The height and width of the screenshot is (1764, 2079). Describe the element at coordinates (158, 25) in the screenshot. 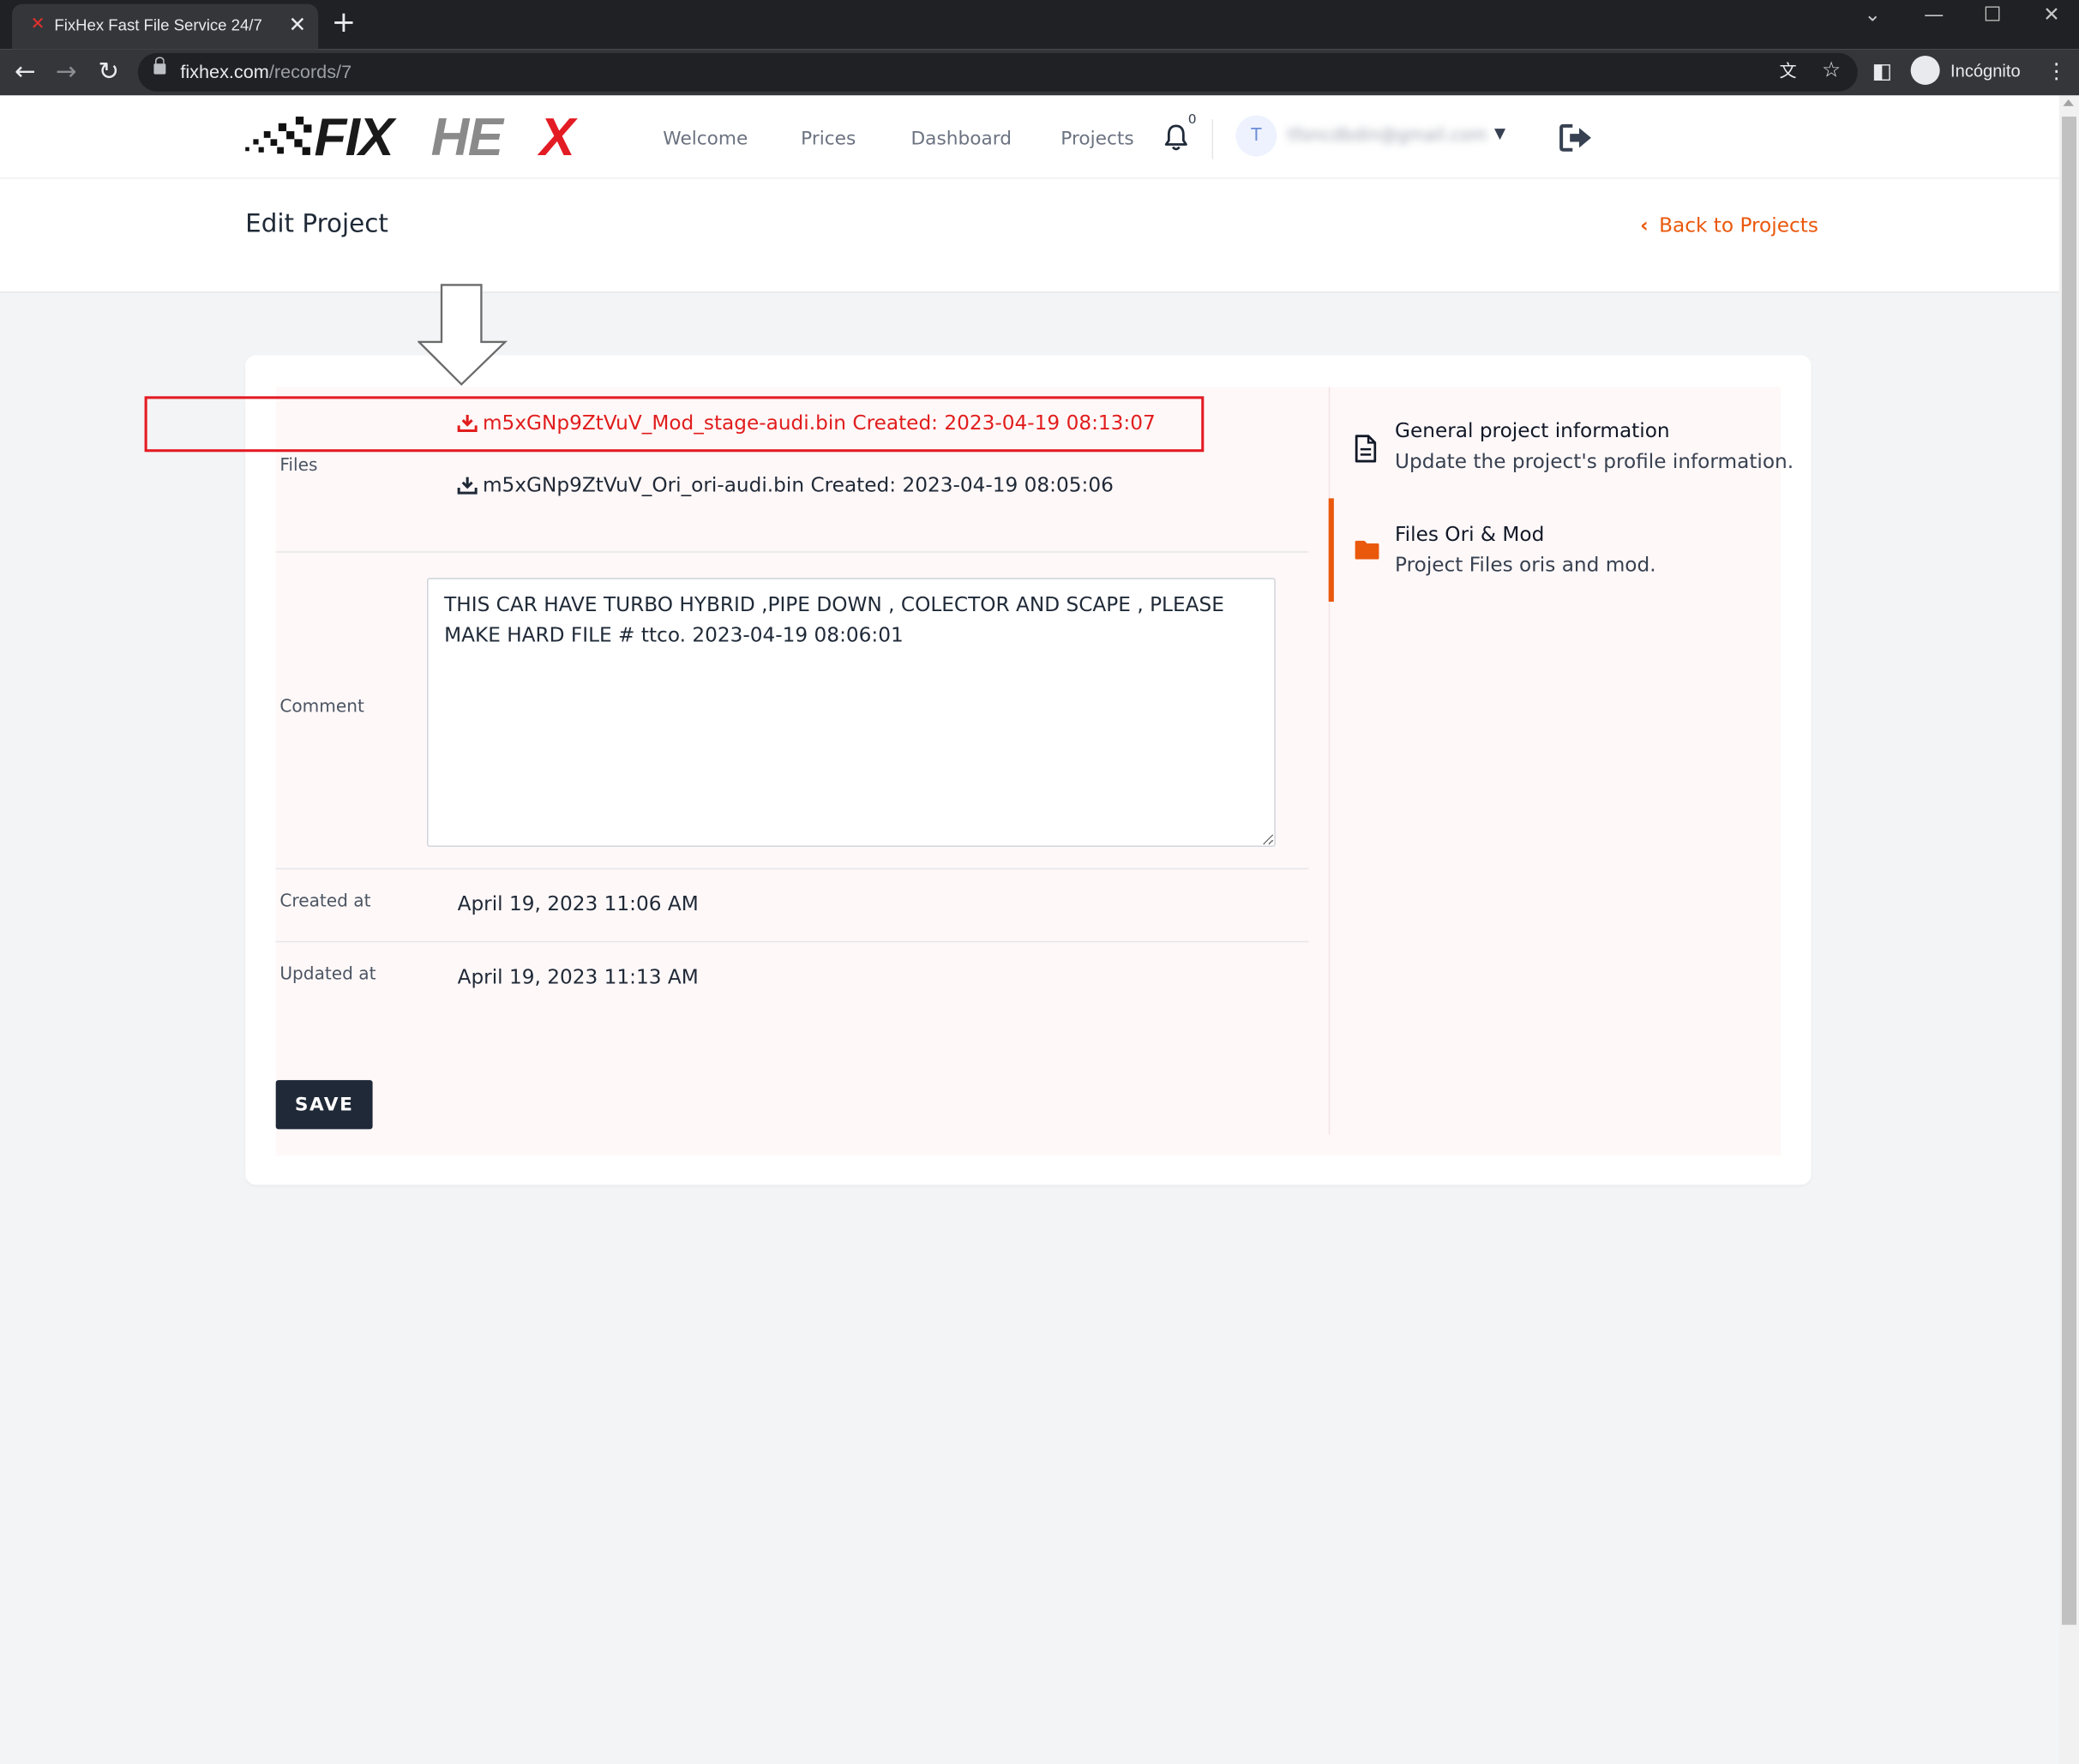

I see `tab-title: FixHex Fast File Service 24/7` at that location.